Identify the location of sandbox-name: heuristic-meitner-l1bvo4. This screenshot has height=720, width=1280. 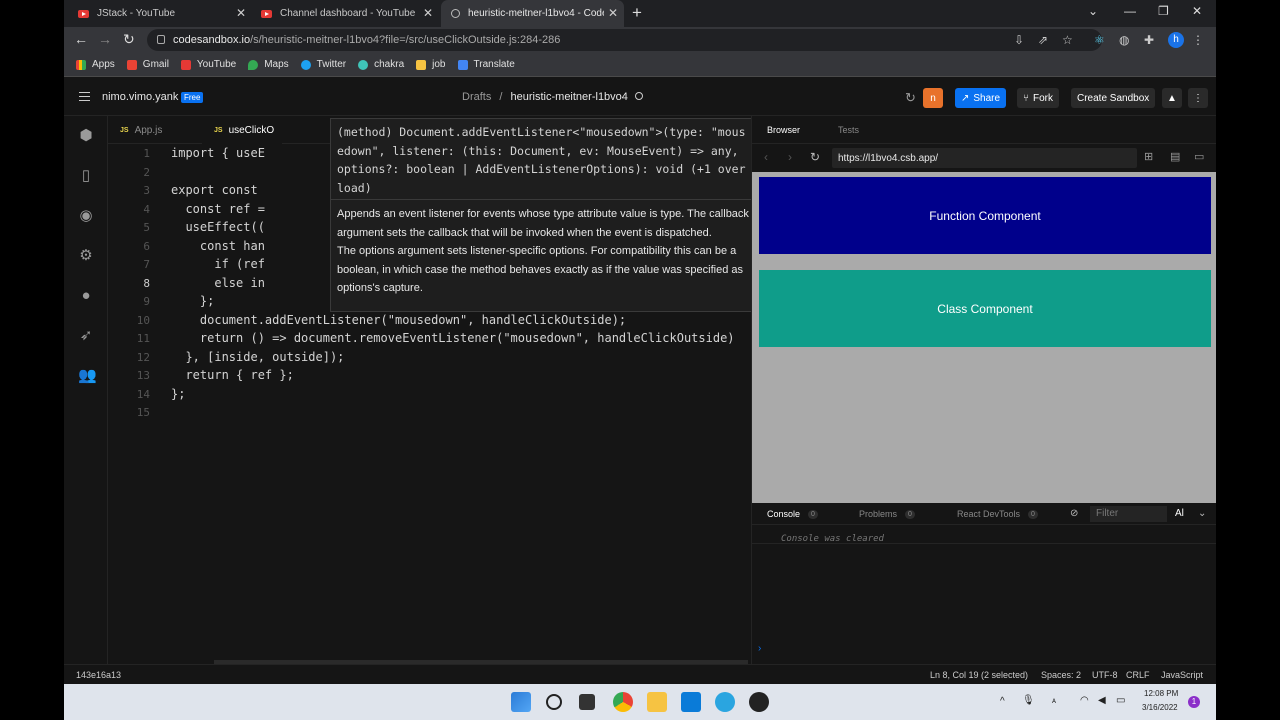
(569, 97).